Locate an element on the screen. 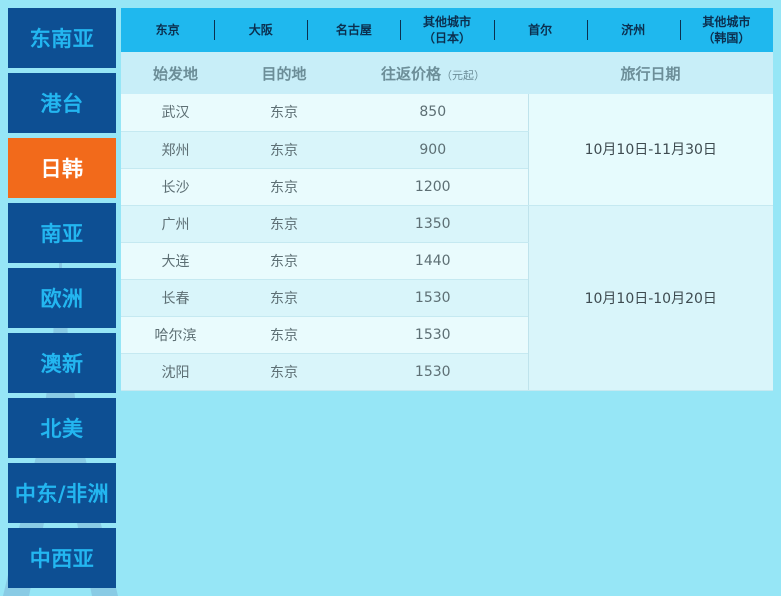  cell-origin: 长春 is located at coordinates (175, 298).